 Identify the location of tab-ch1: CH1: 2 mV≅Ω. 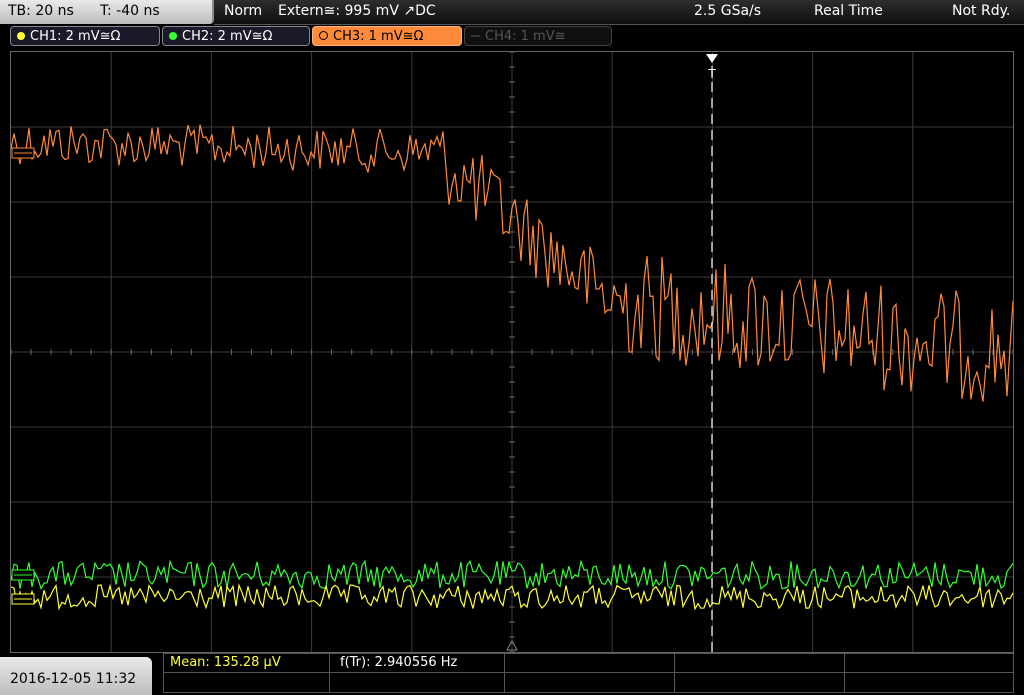
(85, 36).